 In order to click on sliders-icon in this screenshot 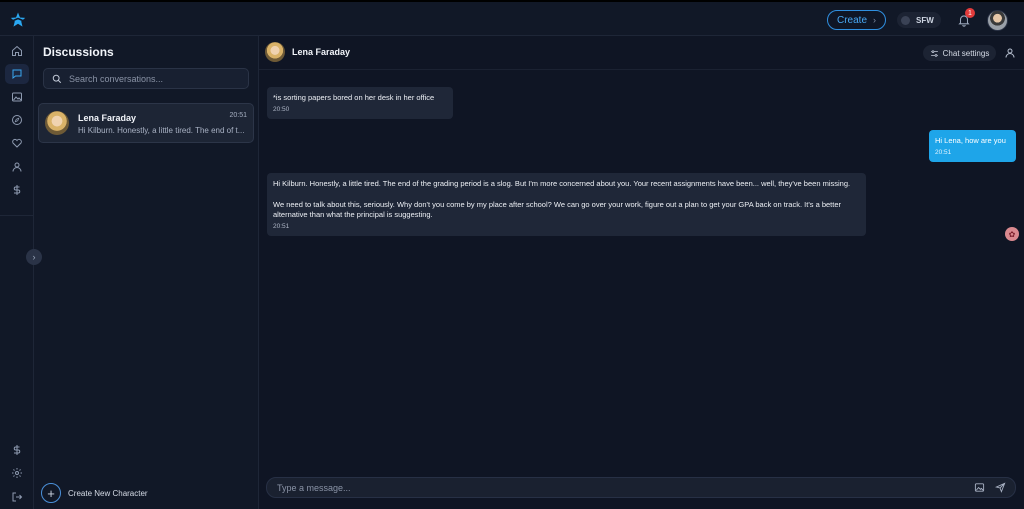, I will do `click(934, 53)`.